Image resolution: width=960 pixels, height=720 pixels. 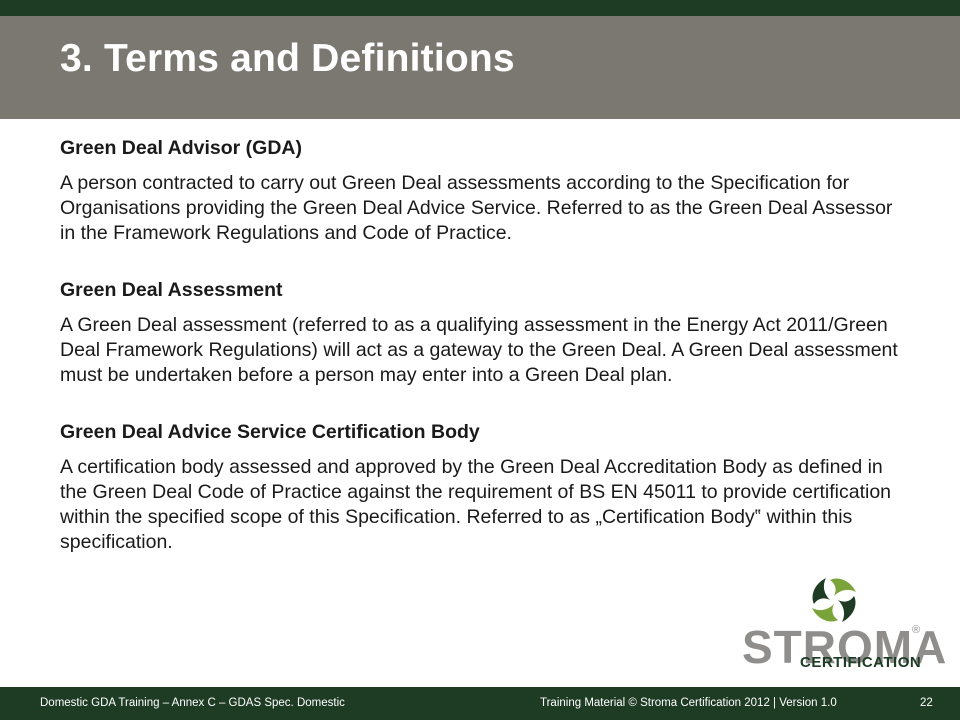 I want to click on stroma-logo: STROMA ® CERTIFICATION, so click(x=842, y=622).